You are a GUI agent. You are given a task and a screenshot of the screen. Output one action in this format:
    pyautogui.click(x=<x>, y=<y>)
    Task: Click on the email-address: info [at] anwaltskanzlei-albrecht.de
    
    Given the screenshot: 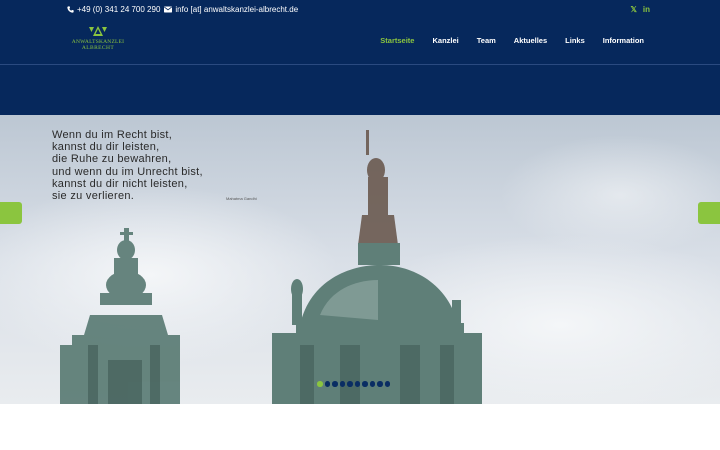 What is the action you would take?
    pyautogui.click(x=236, y=9)
    